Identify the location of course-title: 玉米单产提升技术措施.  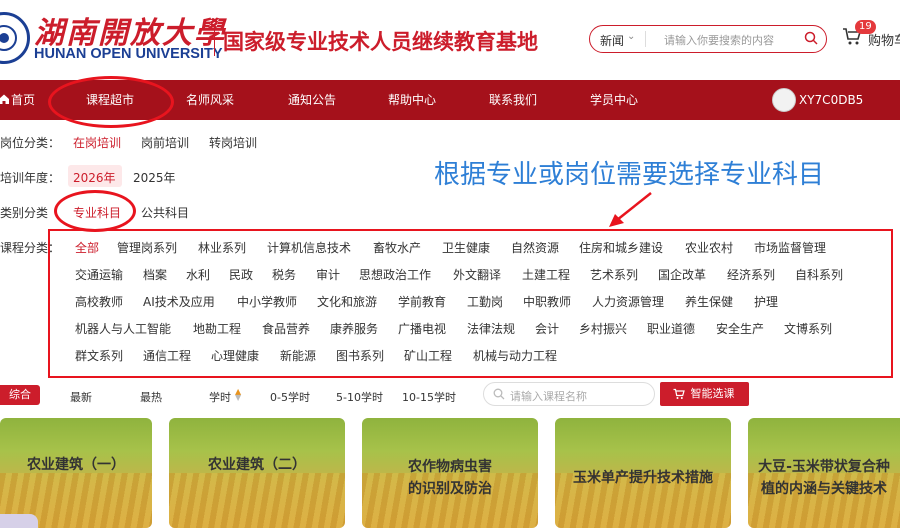
(643, 478).